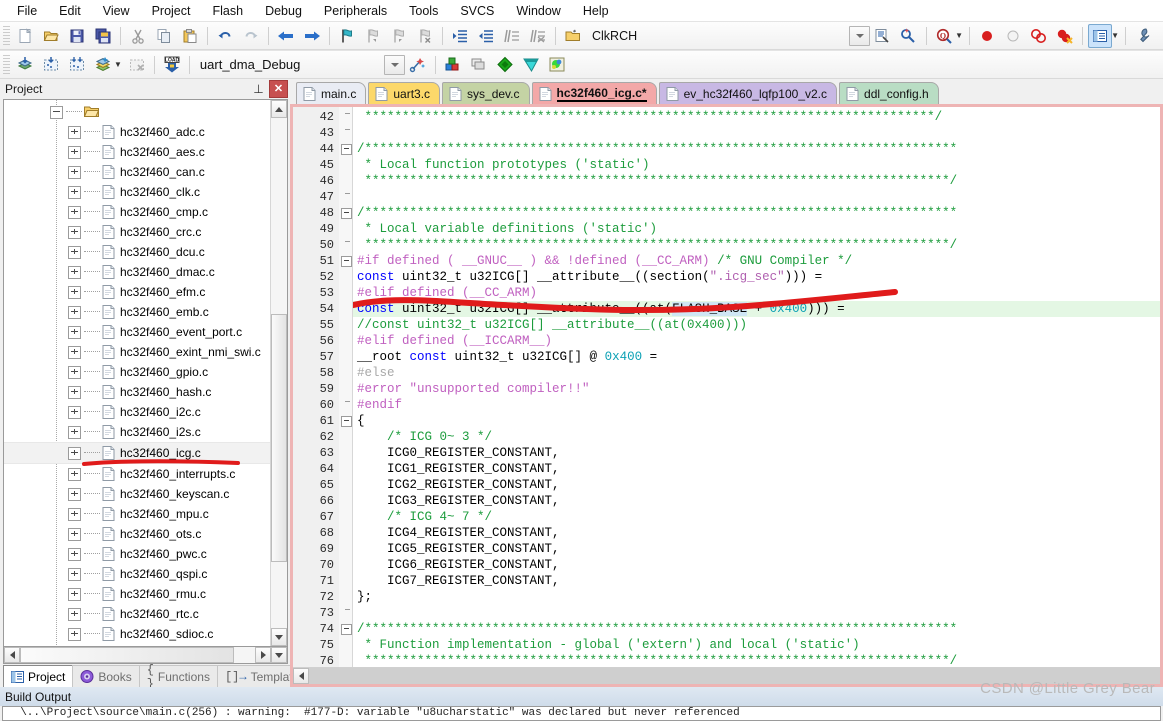 Image resolution: width=1163 pixels, height=721 pixels. Describe the element at coordinates (395, 64) in the screenshot. I see `target-dropdown-button` at that location.